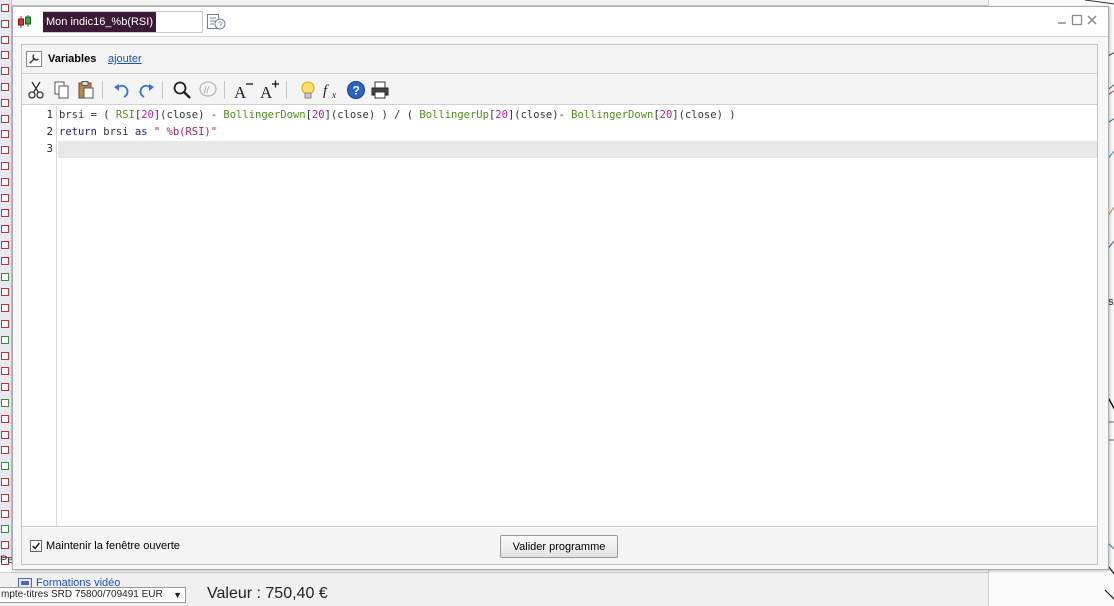 The image size is (1114, 606). Describe the element at coordinates (125, 115) in the screenshot. I see `code-token: RSI` at that location.